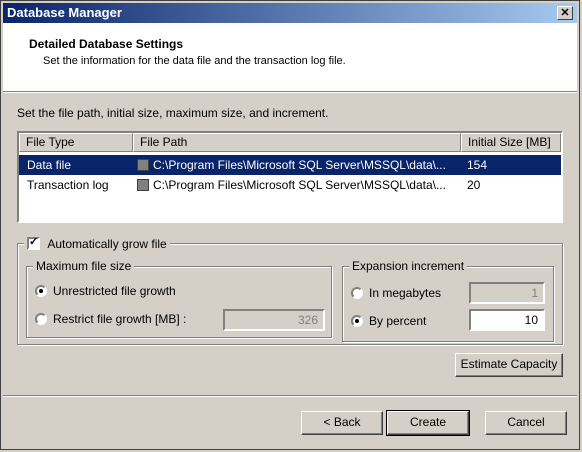 This screenshot has width=582, height=452. I want to click on restrict-radio, so click(41, 318).